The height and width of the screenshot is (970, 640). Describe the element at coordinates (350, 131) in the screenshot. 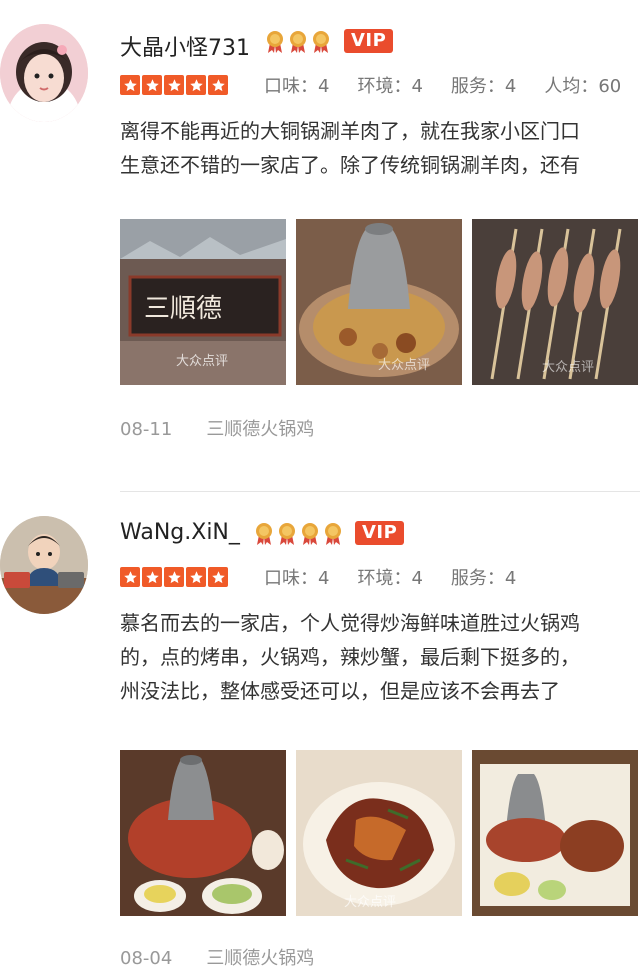

I see `review-text-line: 离得不能再近的大铜锅涮羊肉了，就在我家小区门口` at that location.